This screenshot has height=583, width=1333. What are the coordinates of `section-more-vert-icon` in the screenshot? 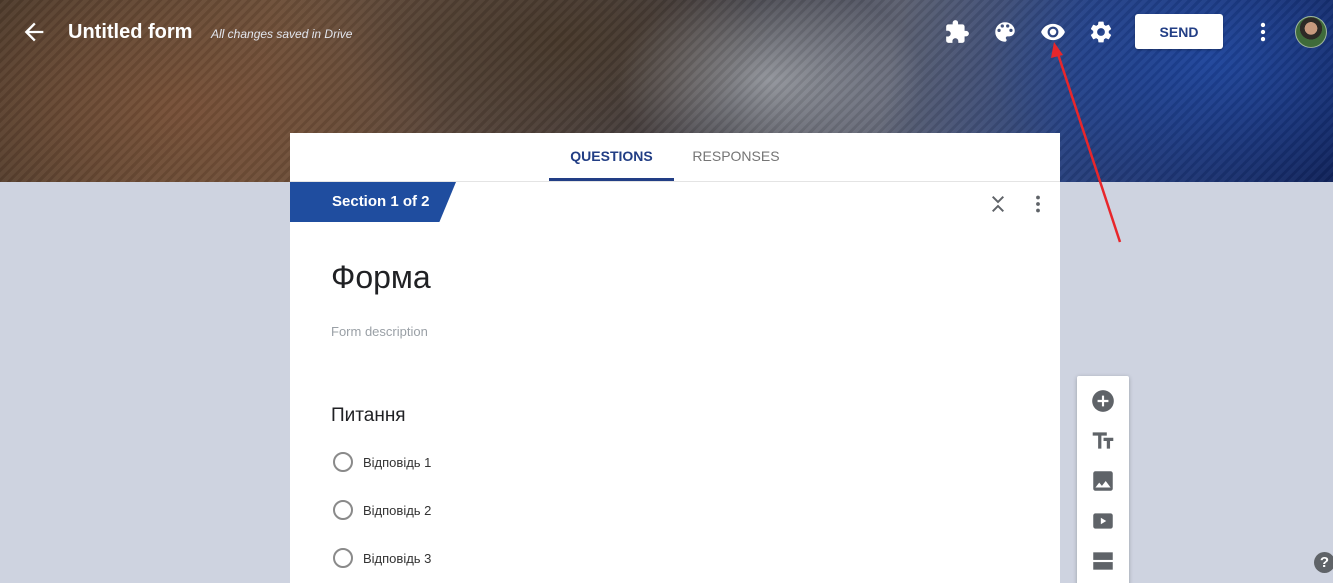 It's located at (1038, 204).